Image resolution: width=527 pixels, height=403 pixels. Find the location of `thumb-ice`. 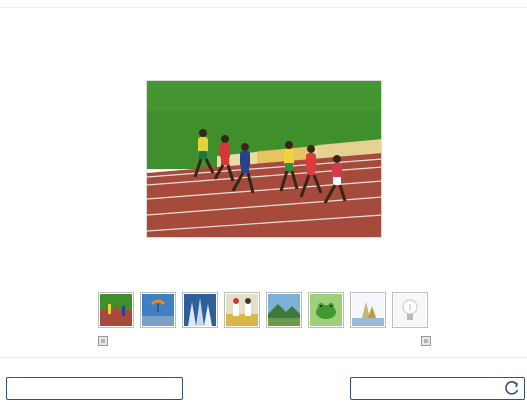

thumb-ice is located at coordinates (200, 310).